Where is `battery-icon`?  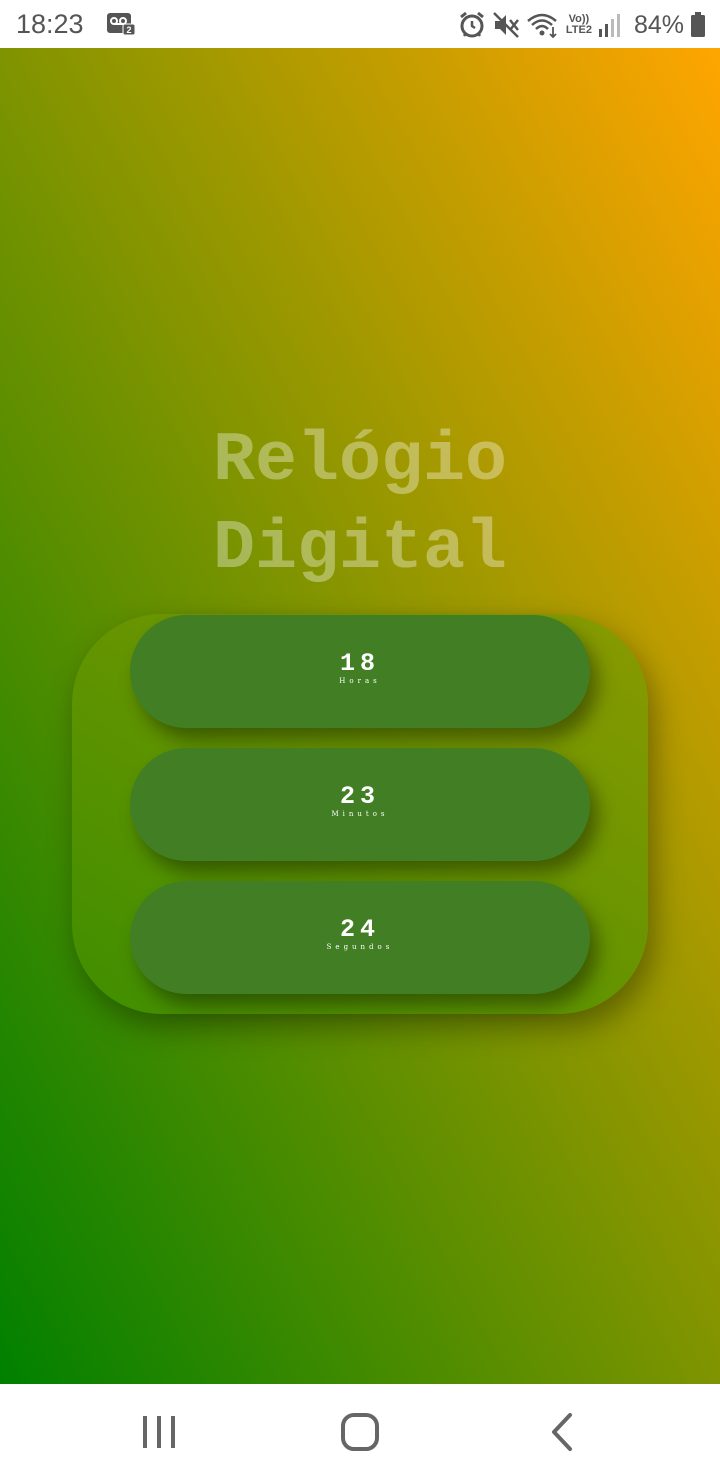
battery-icon is located at coordinates (698, 24).